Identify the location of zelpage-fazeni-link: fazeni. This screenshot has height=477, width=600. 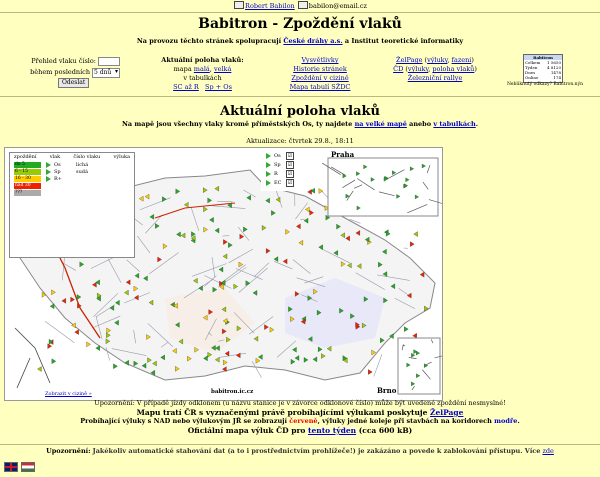
(462, 60).